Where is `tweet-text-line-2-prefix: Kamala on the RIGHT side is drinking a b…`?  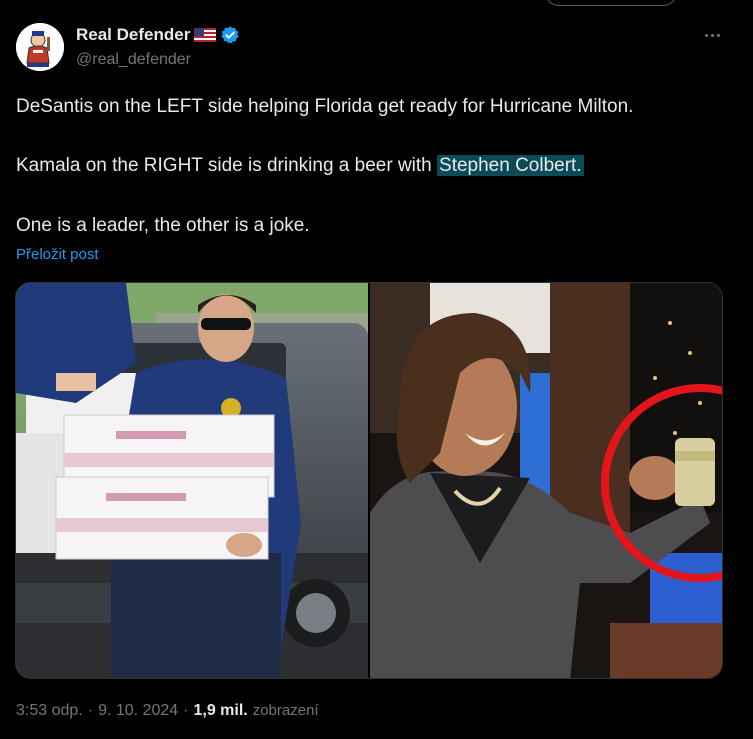
tweet-text-line-2-prefix: Kamala on the RIGHT side is drinking a b… is located at coordinates (227, 165).